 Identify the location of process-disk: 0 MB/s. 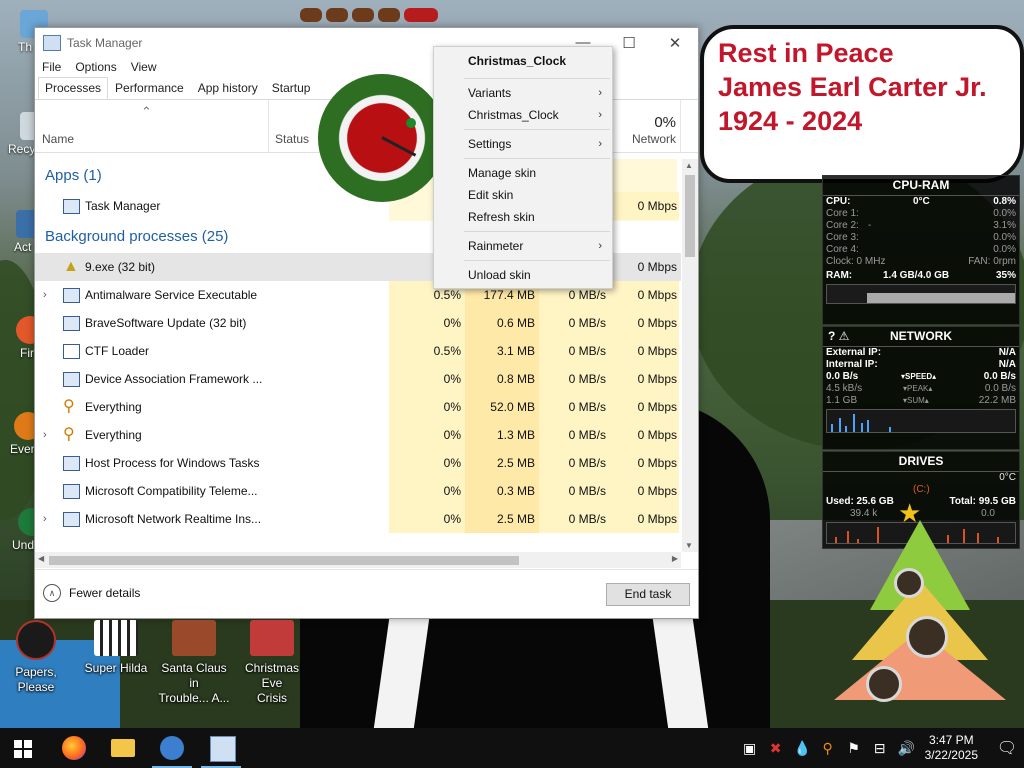
(574, 491).